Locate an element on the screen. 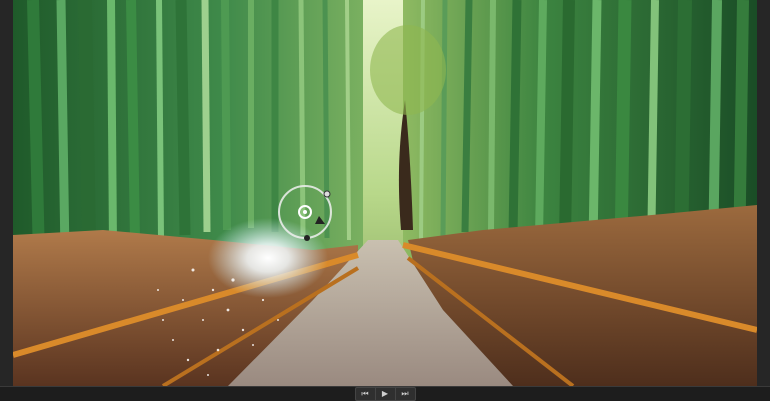 This screenshot has width=770, height=401. next-frame-button: ⏭ is located at coordinates (405, 394).